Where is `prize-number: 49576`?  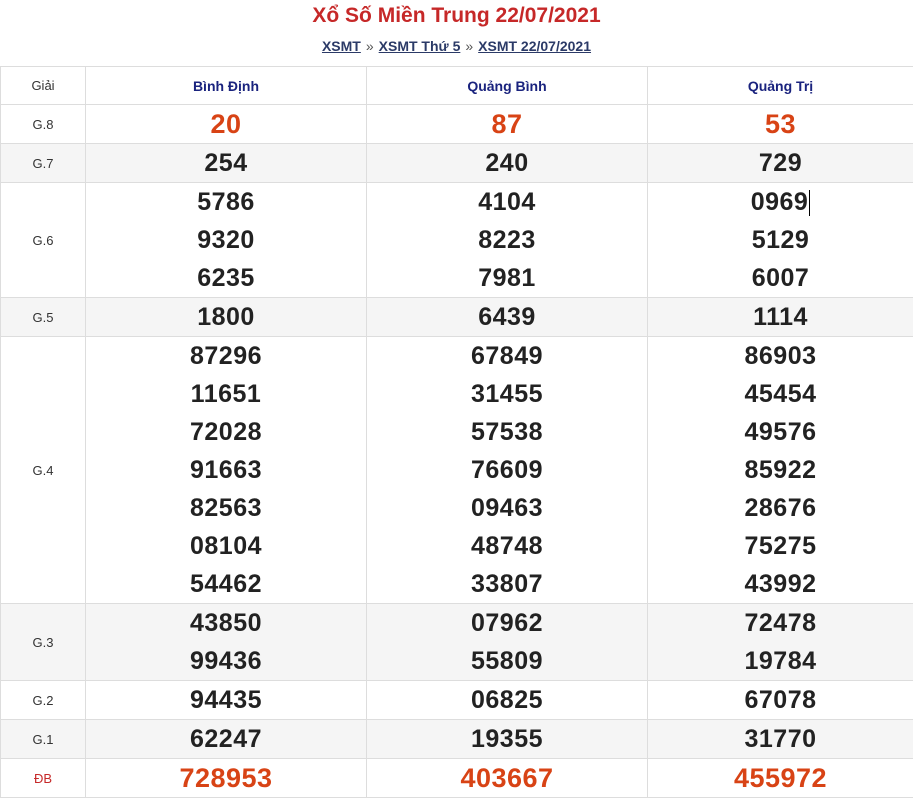
prize-number: 49576 is located at coordinates (780, 432).